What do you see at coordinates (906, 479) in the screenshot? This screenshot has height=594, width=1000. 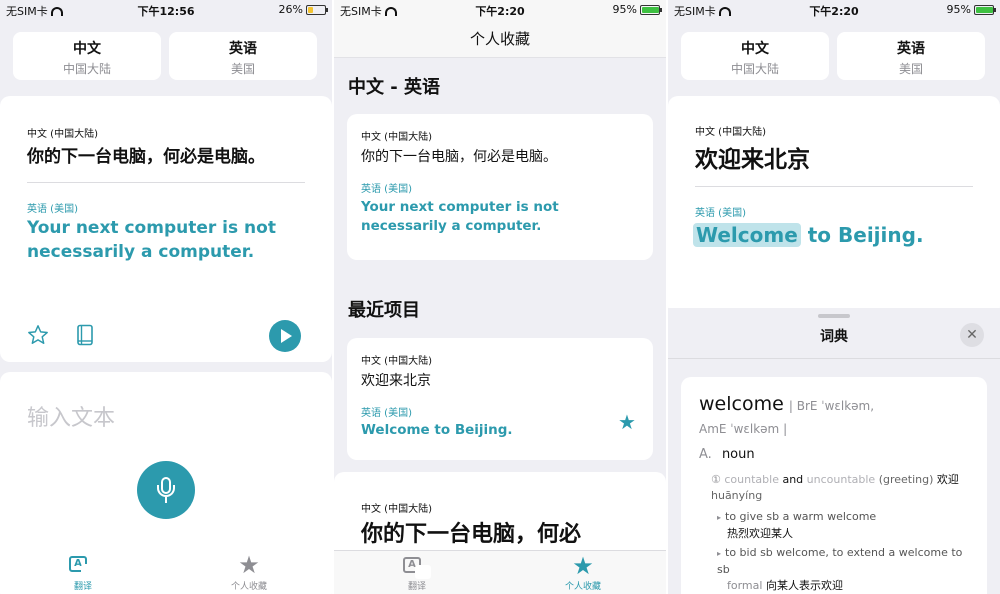 I see `domain-label: (greeting)` at bounding box center [906, 479].